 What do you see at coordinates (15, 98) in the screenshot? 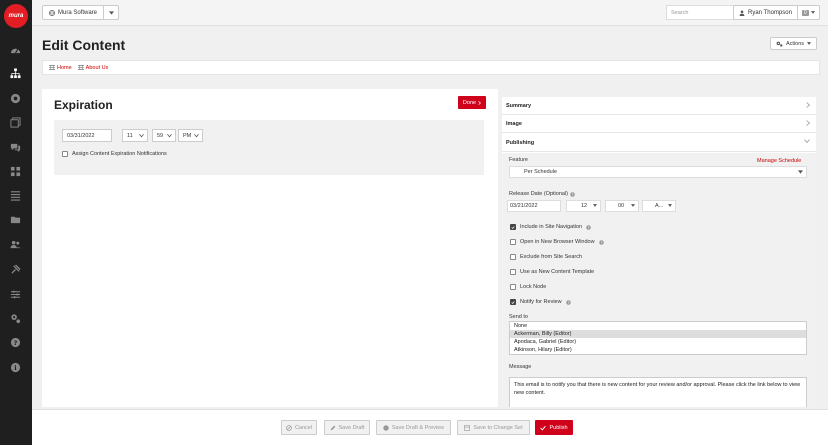
I see `components-icon` at bounding box center [15, 98].